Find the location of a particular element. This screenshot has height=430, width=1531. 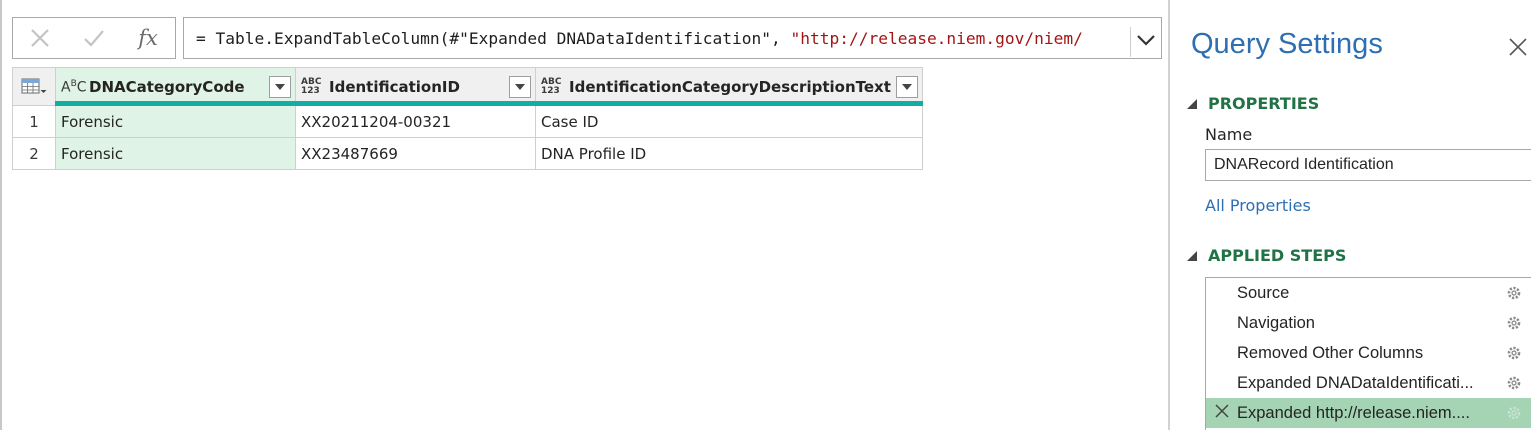

step-label: Source is located at coordinates (1263, 292).